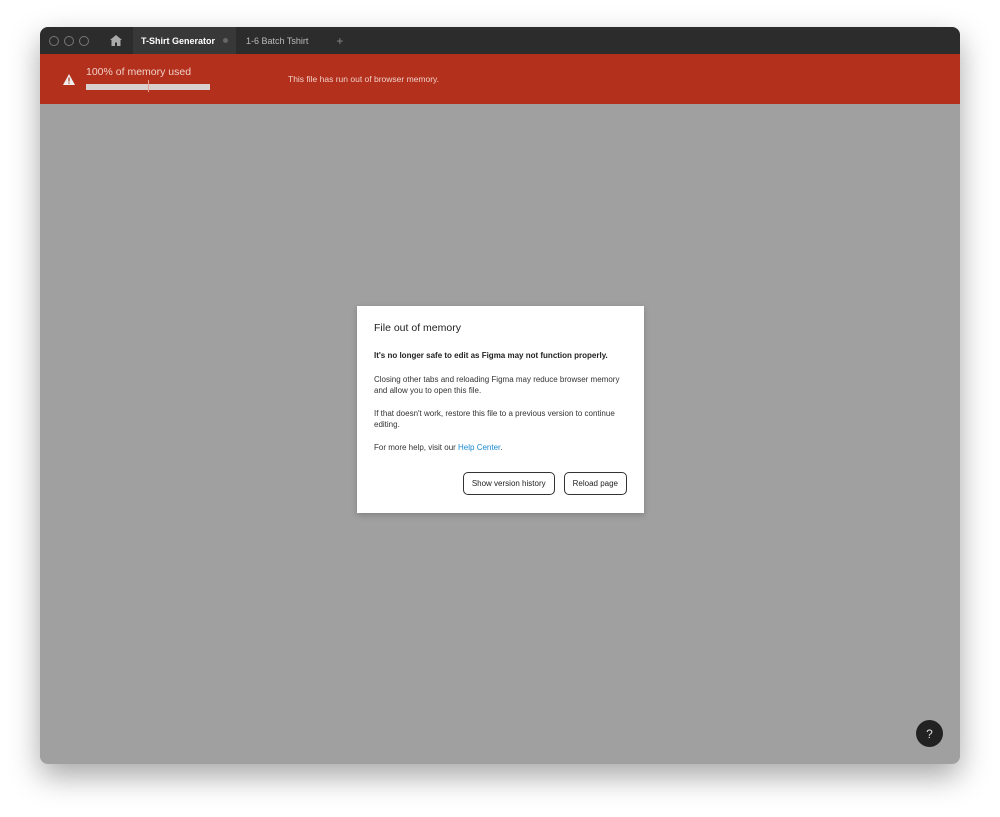 This screenshot has height=817, width=1000. I want to click on help-prefix: For more help, visit our, so click(416, 447).